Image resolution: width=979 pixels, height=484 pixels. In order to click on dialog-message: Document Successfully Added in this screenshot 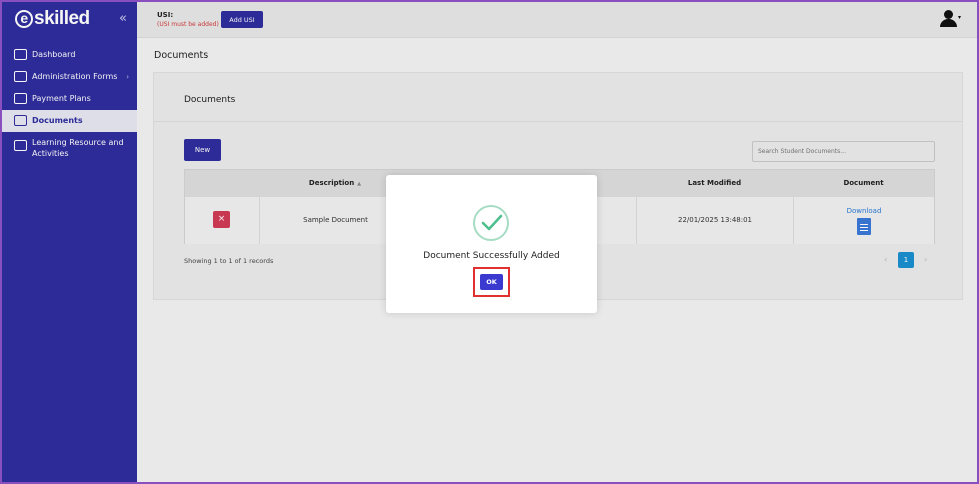, I will do `click(491, 256)`.